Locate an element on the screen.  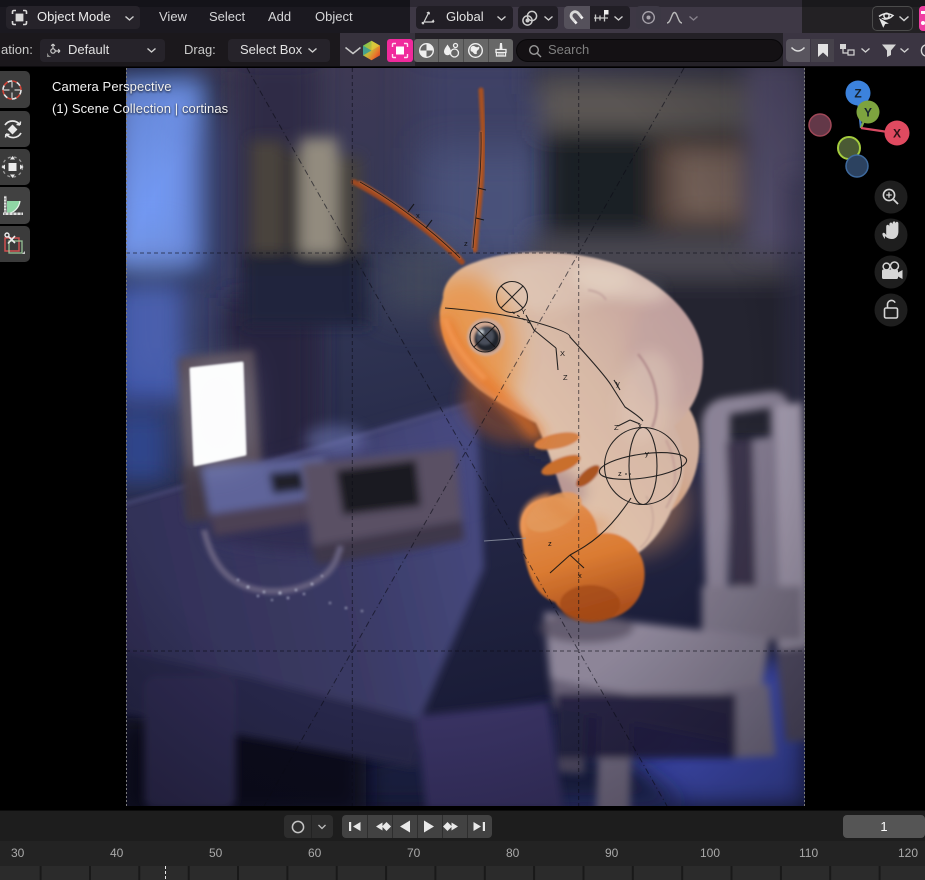
svg-text: Z is located at coordinates (857, 94).